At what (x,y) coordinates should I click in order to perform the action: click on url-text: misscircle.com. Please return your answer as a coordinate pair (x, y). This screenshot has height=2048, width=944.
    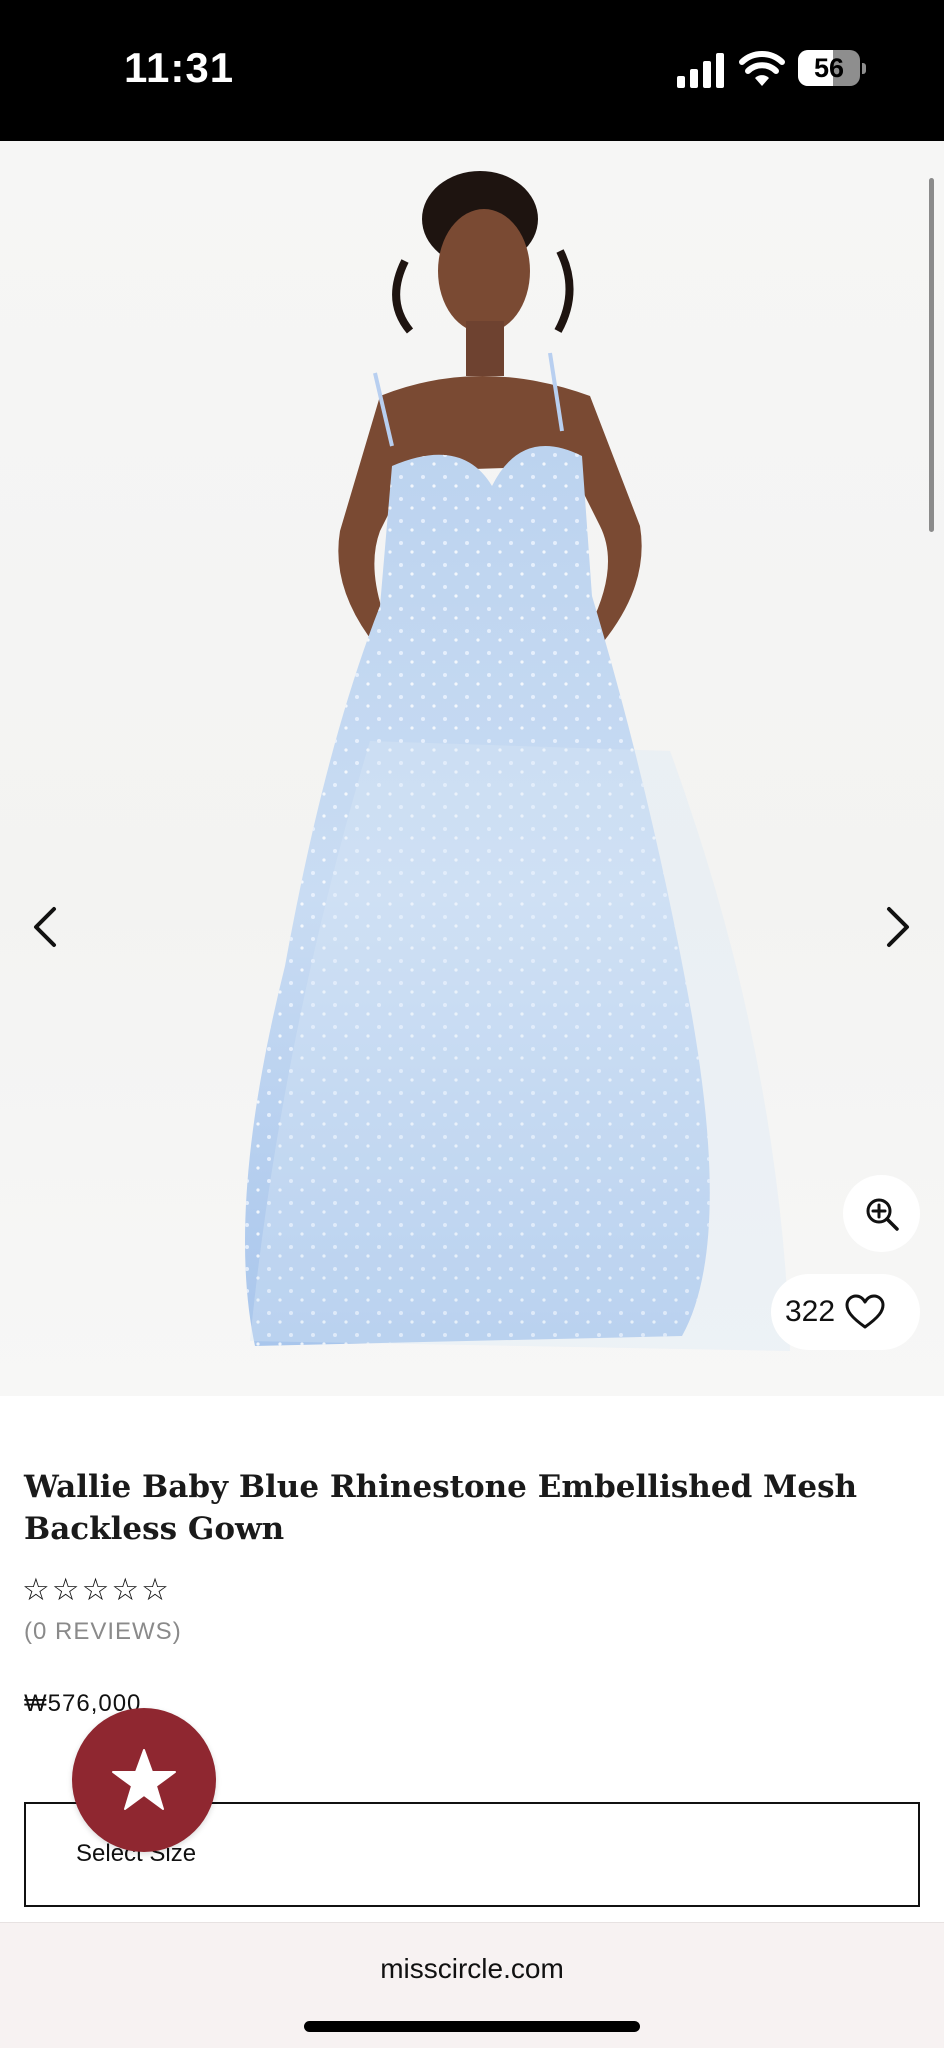
    Looking at the image, I should click on (472, 1969).